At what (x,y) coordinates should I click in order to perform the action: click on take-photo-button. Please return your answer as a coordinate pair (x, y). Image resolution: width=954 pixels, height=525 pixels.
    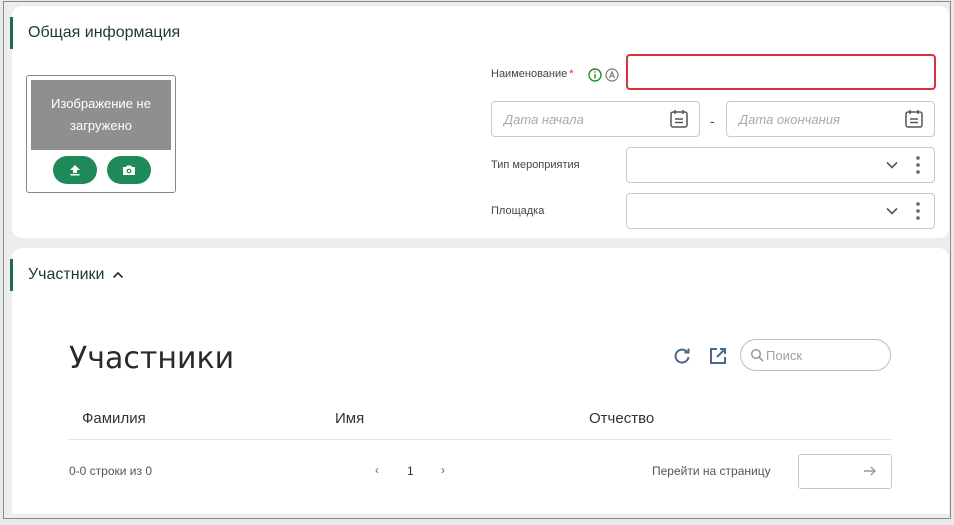
    Looking at the image, I should click on (129, 170).